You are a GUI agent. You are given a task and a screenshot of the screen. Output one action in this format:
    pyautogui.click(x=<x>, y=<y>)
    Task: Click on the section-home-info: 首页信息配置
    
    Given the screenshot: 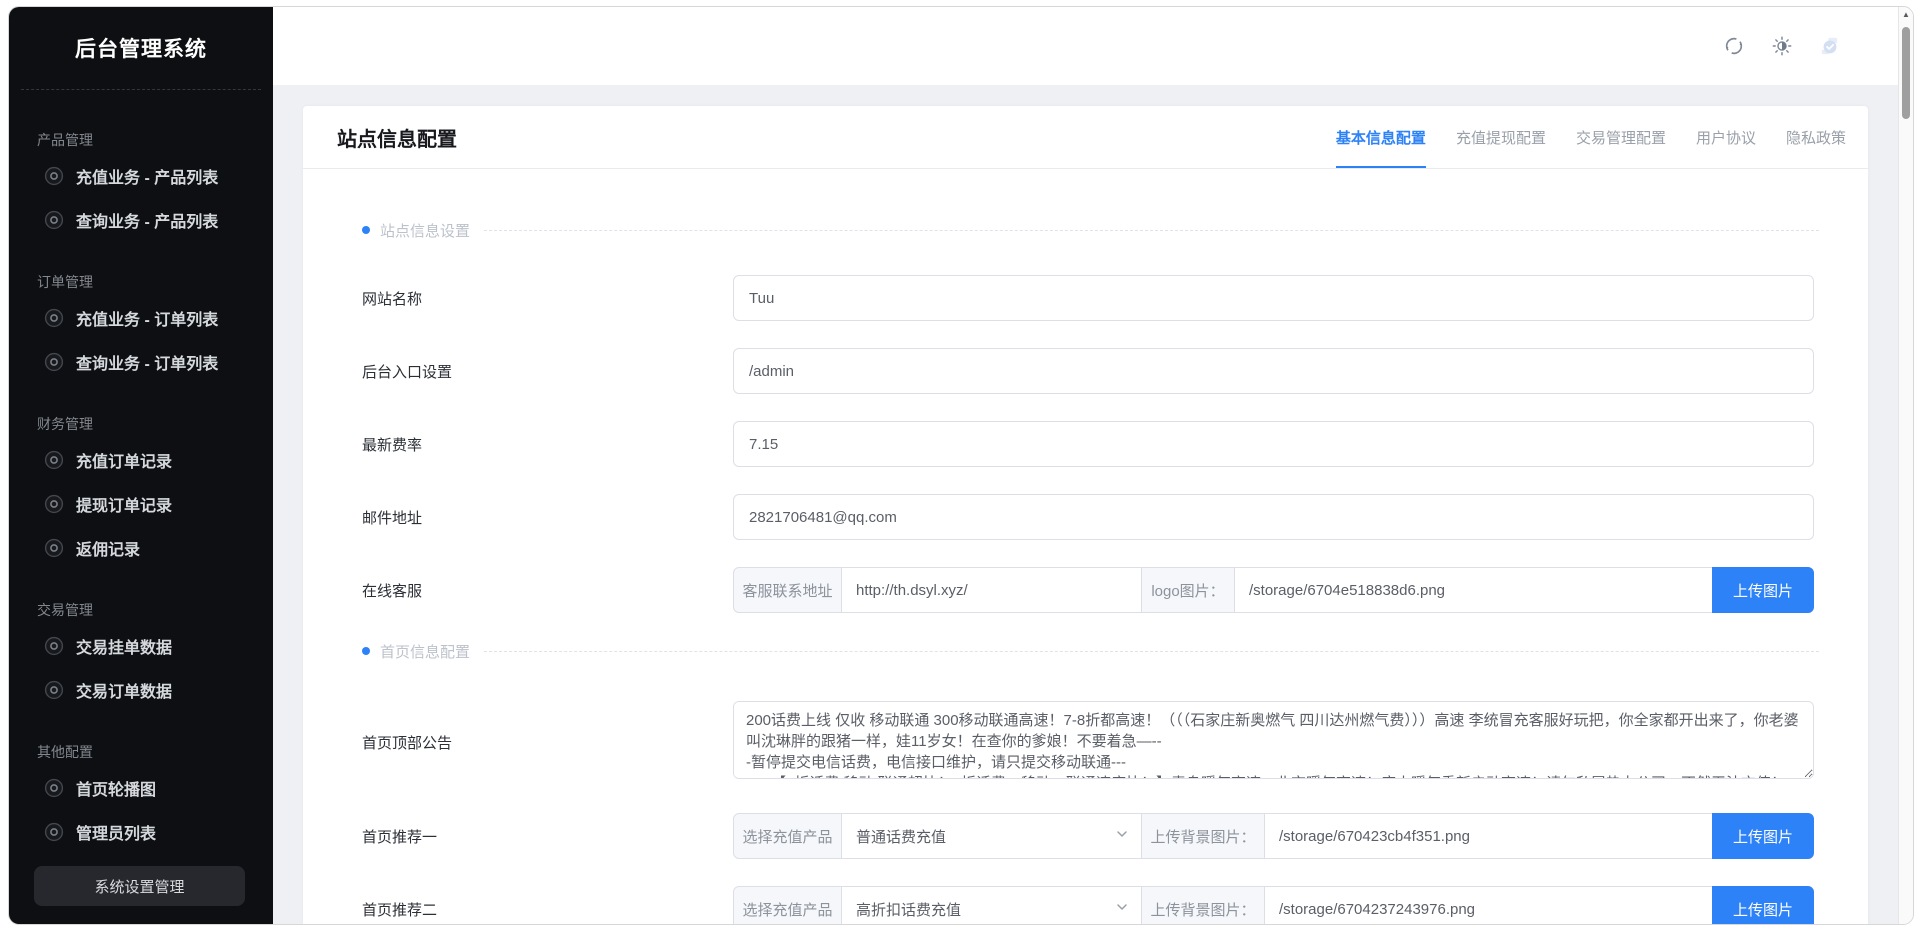 What is the action you would take?
    pyautogui.click(x=1090, y=651)
    